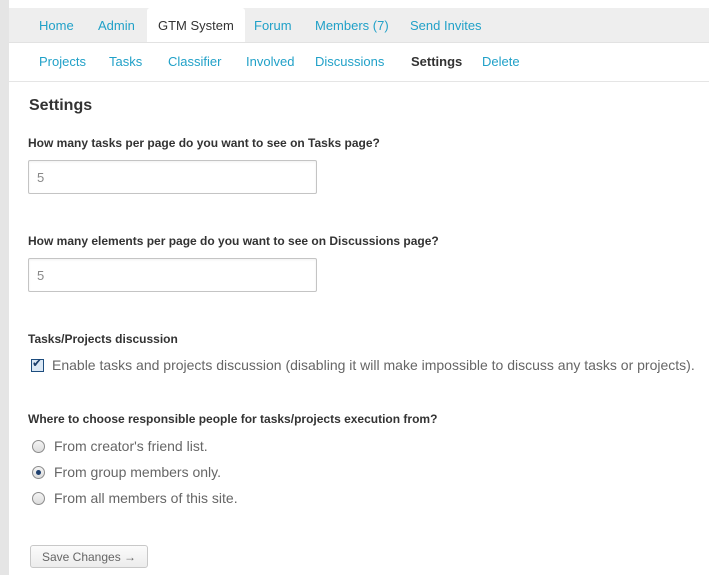 The width and height of the screenshot is (709, 575). I want to click on option-creator-friends-label: From creator's friend list., so click(131, 446).